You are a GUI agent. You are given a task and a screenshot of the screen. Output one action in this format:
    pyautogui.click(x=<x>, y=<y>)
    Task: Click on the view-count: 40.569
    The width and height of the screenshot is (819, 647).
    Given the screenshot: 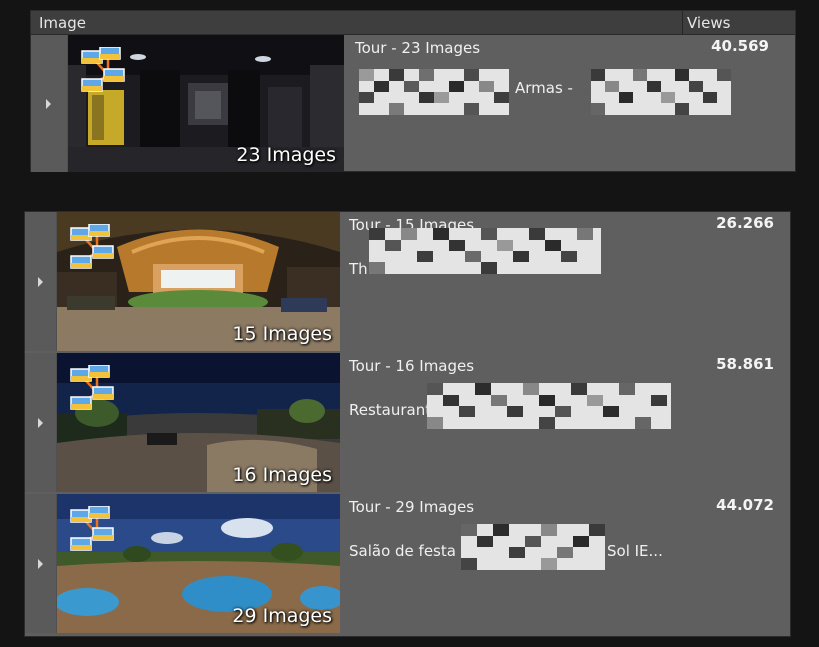 What is the action you would take?
    pyautogui.click(x=740, y=46)
    